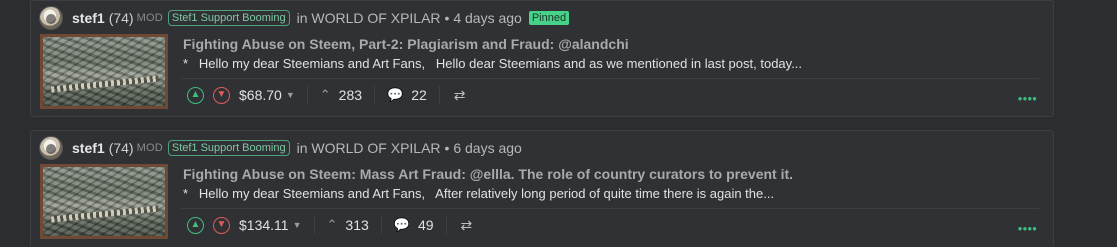 Image resolution: width=1117 pixels, height=247 pixels. I want to click on payout-amount: $68.70, so click(260, 95).